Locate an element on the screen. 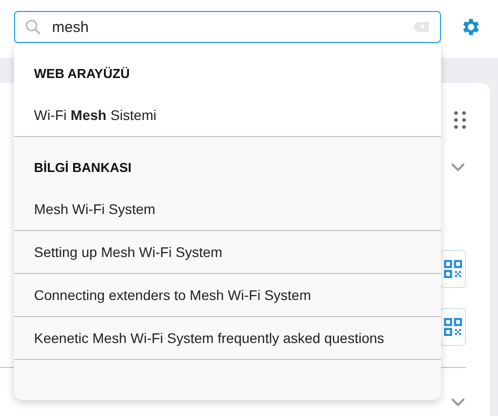 The width and height of the screenshot is (498, 416). section-heading: WEB ARAYÜZÜ is located at coordinates (82, 73).